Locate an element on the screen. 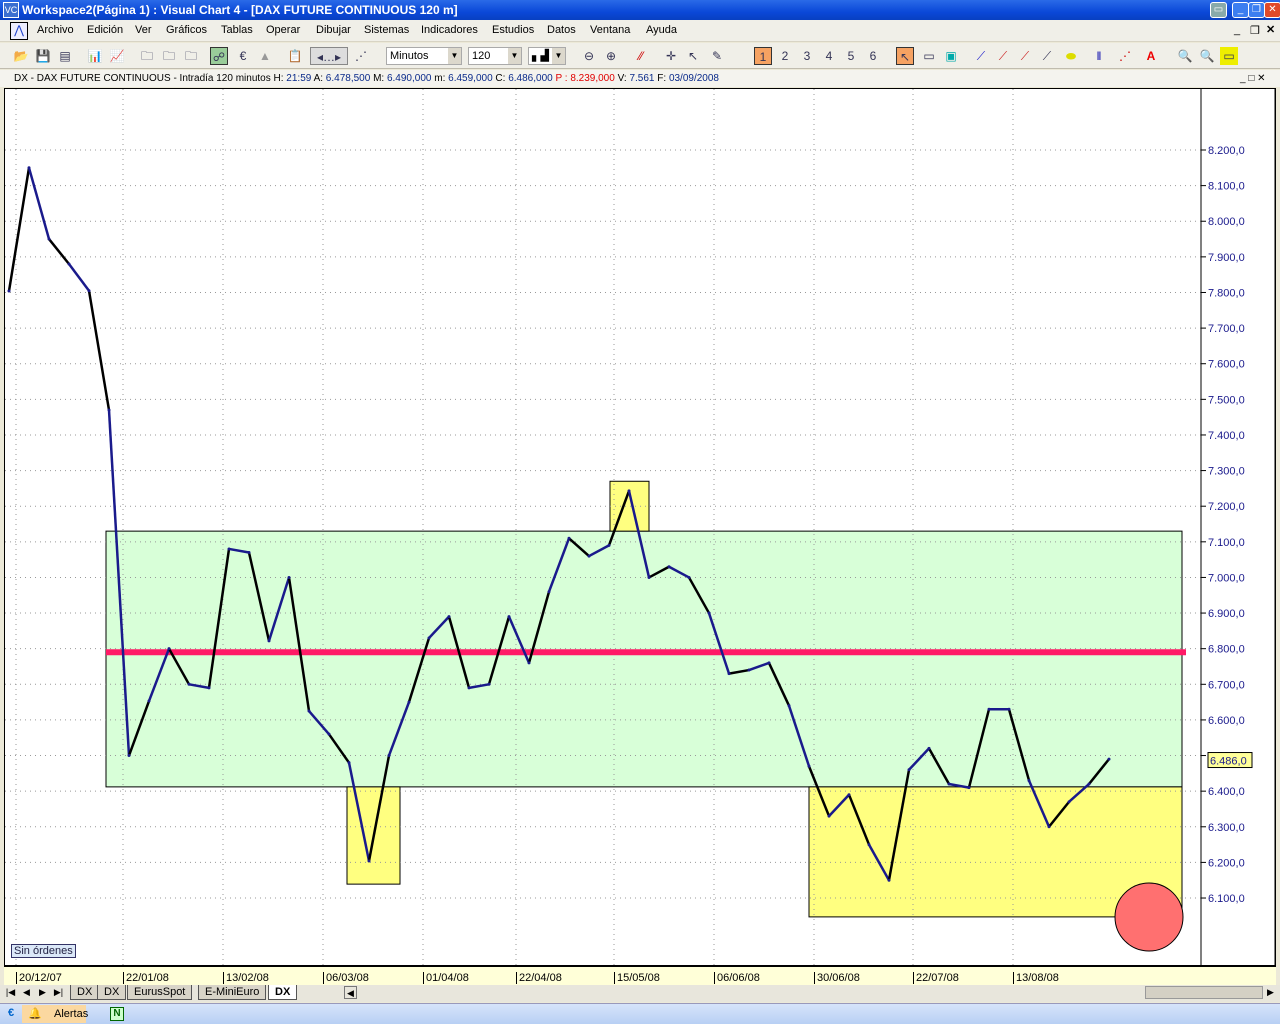 This screenshot has height=1024, width=1280. euro-icon: € is located at coordinates (11, 1013).